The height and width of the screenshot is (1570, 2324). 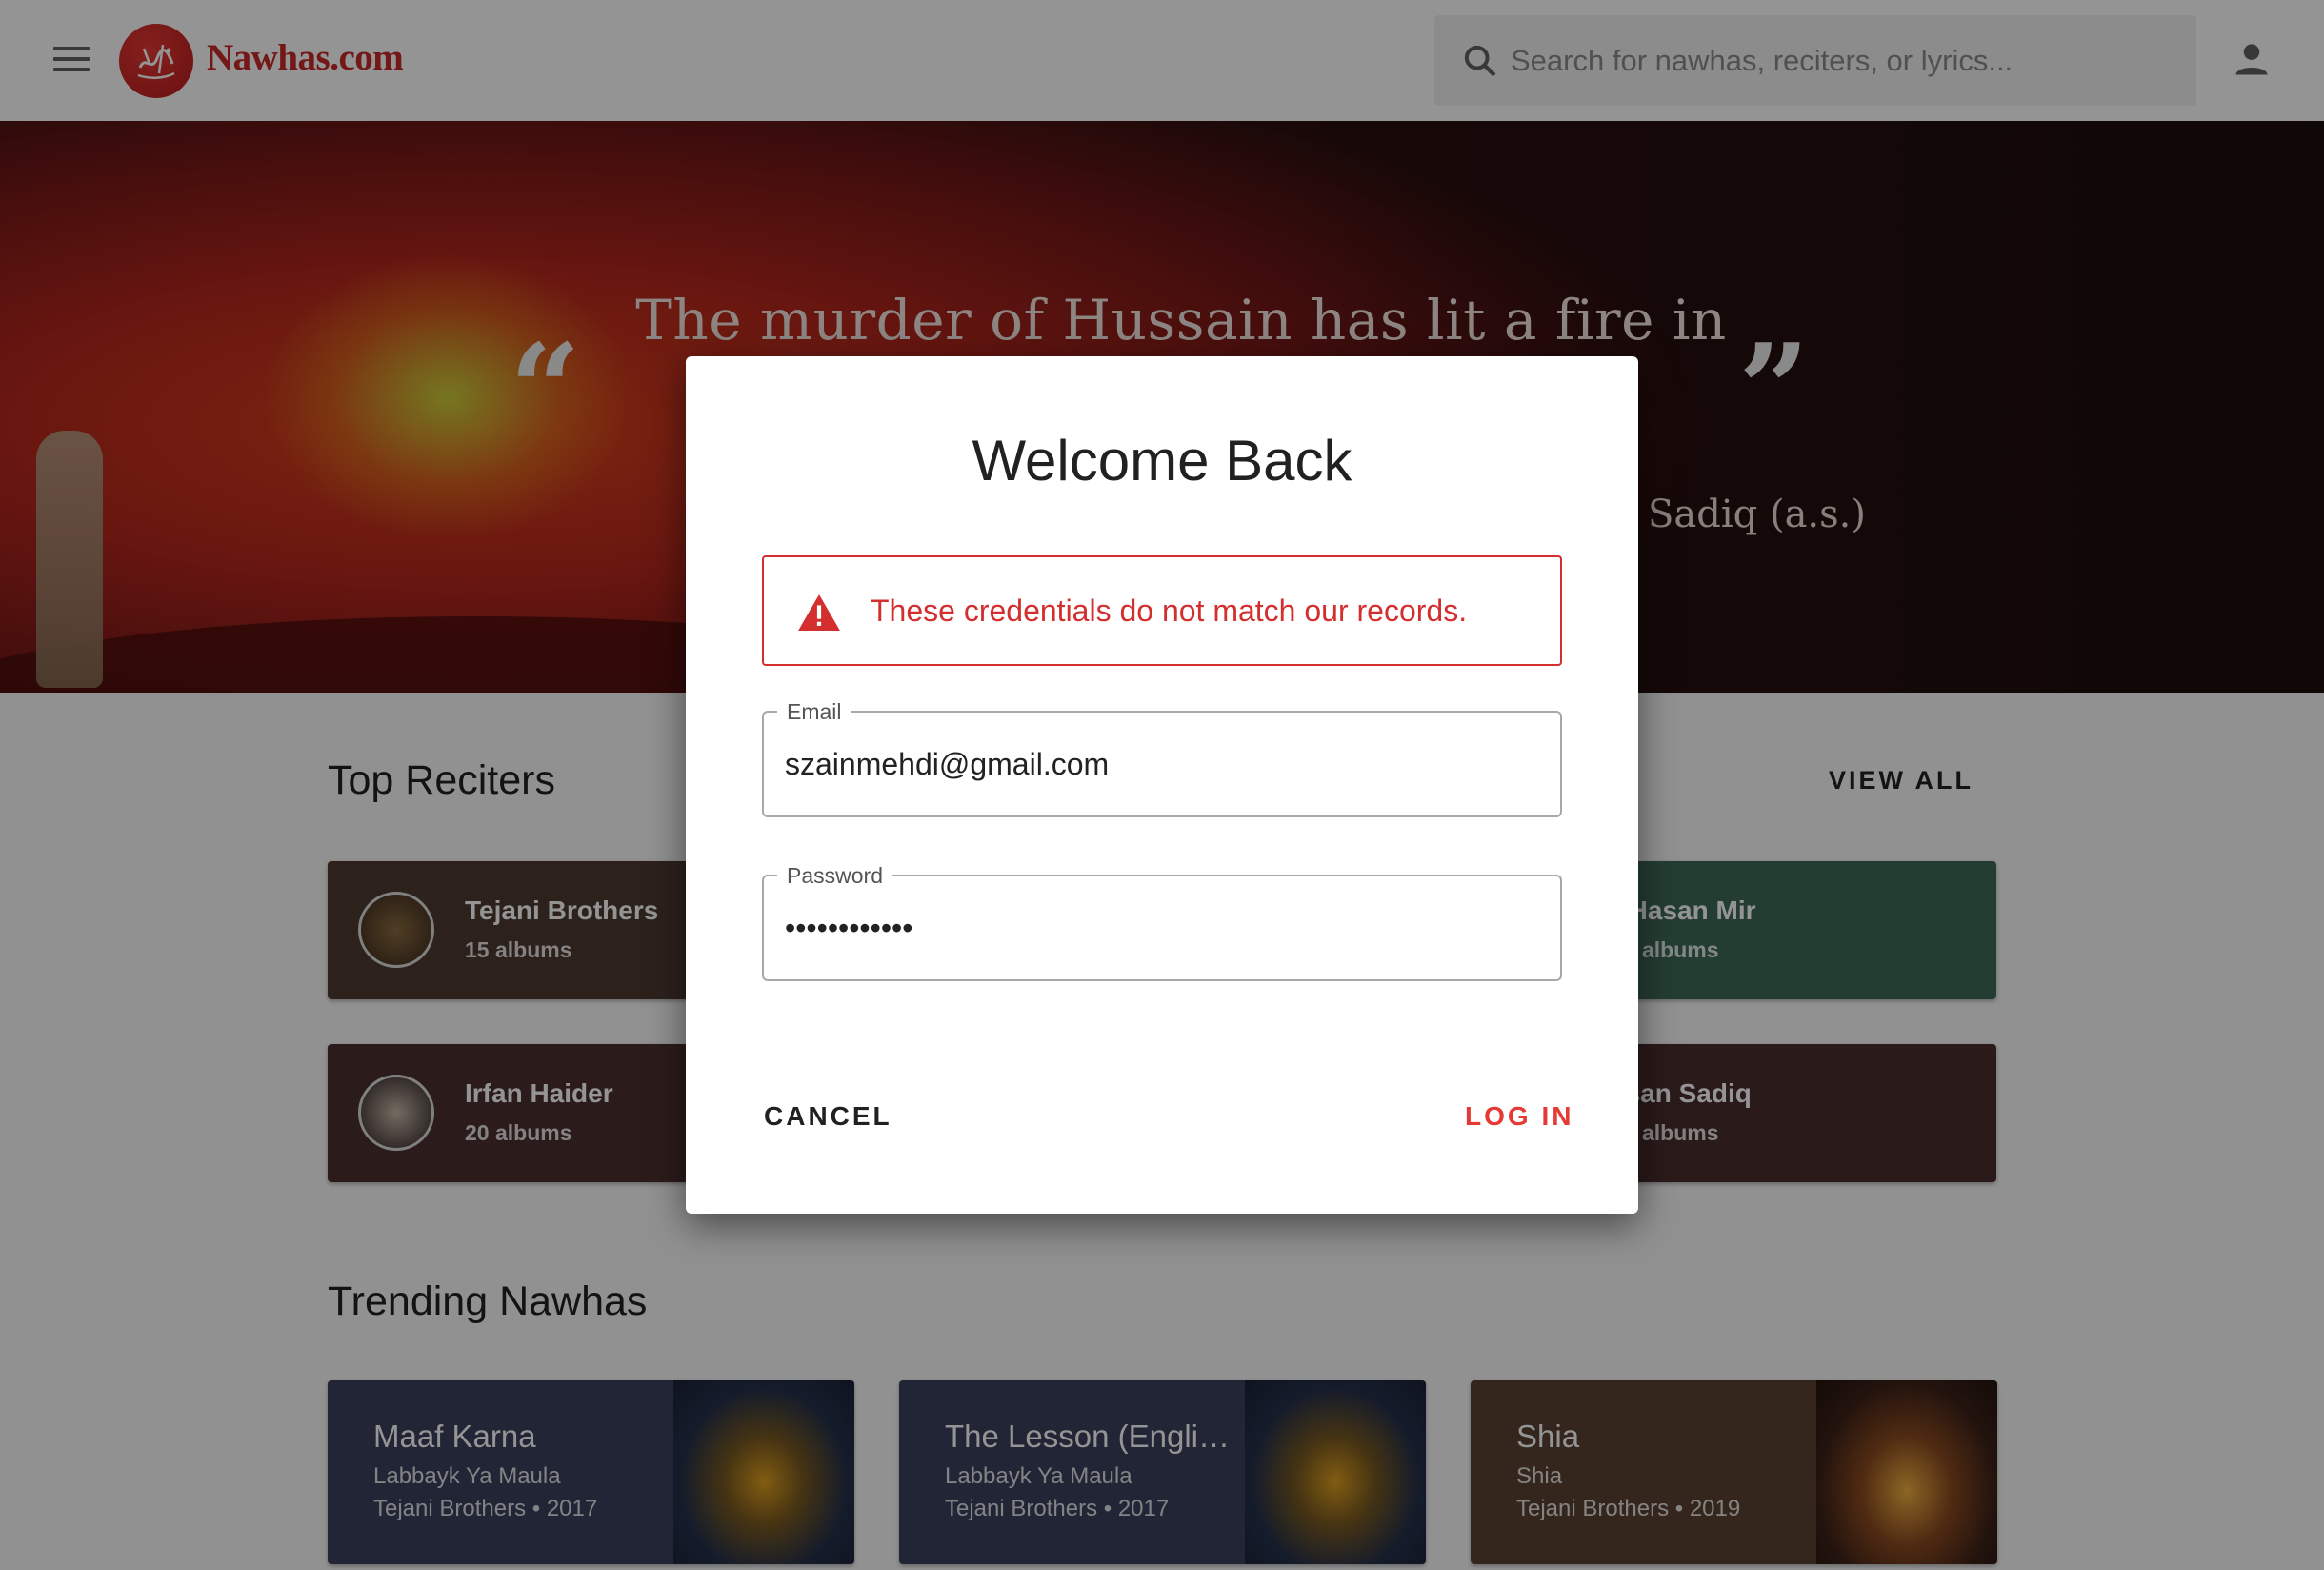 I want to click on login-button: LOG IN, so click(x=1519, y=1116).